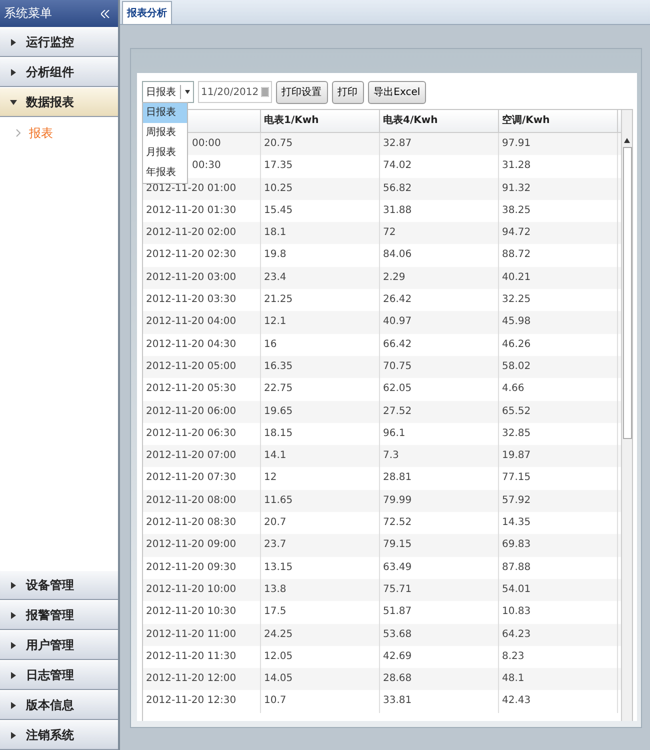  Describe the element at coordinates (59, 645) in the screenshot. I see `menu-group: 用户管理` at that location.